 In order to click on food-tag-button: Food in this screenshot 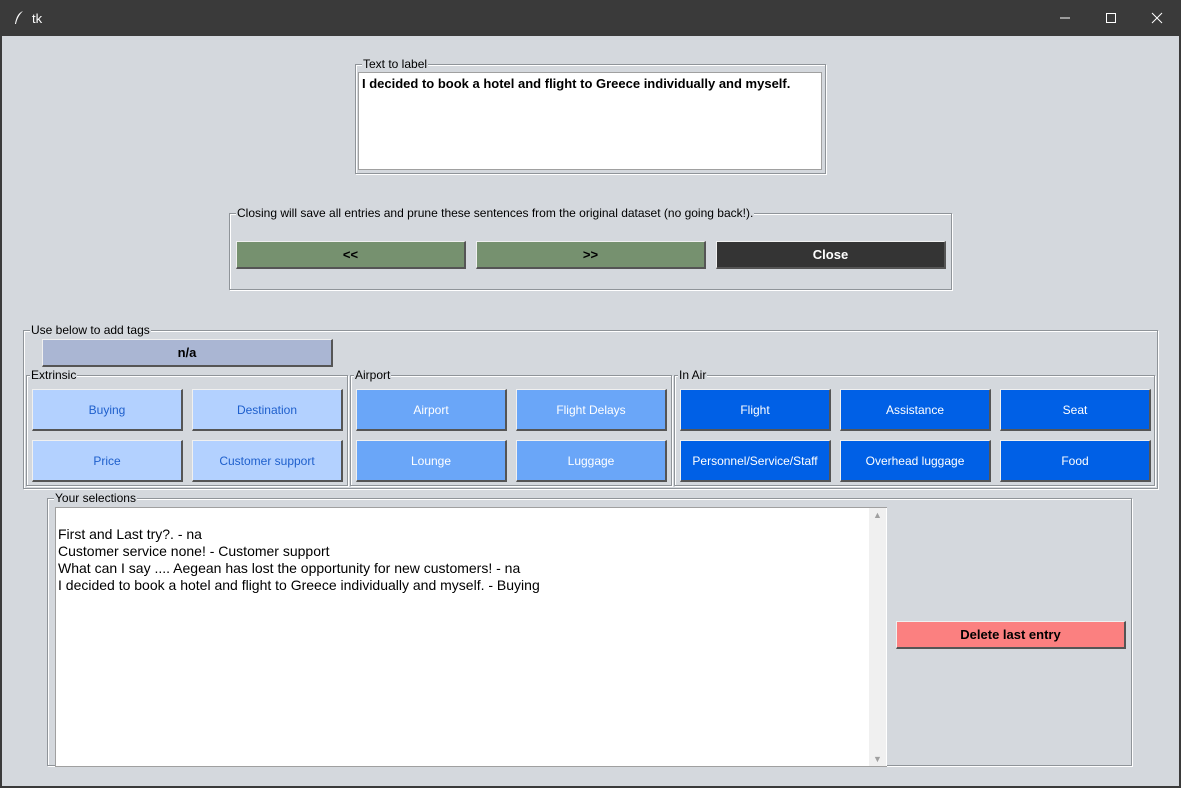, I will do `click(1075, 461)`.